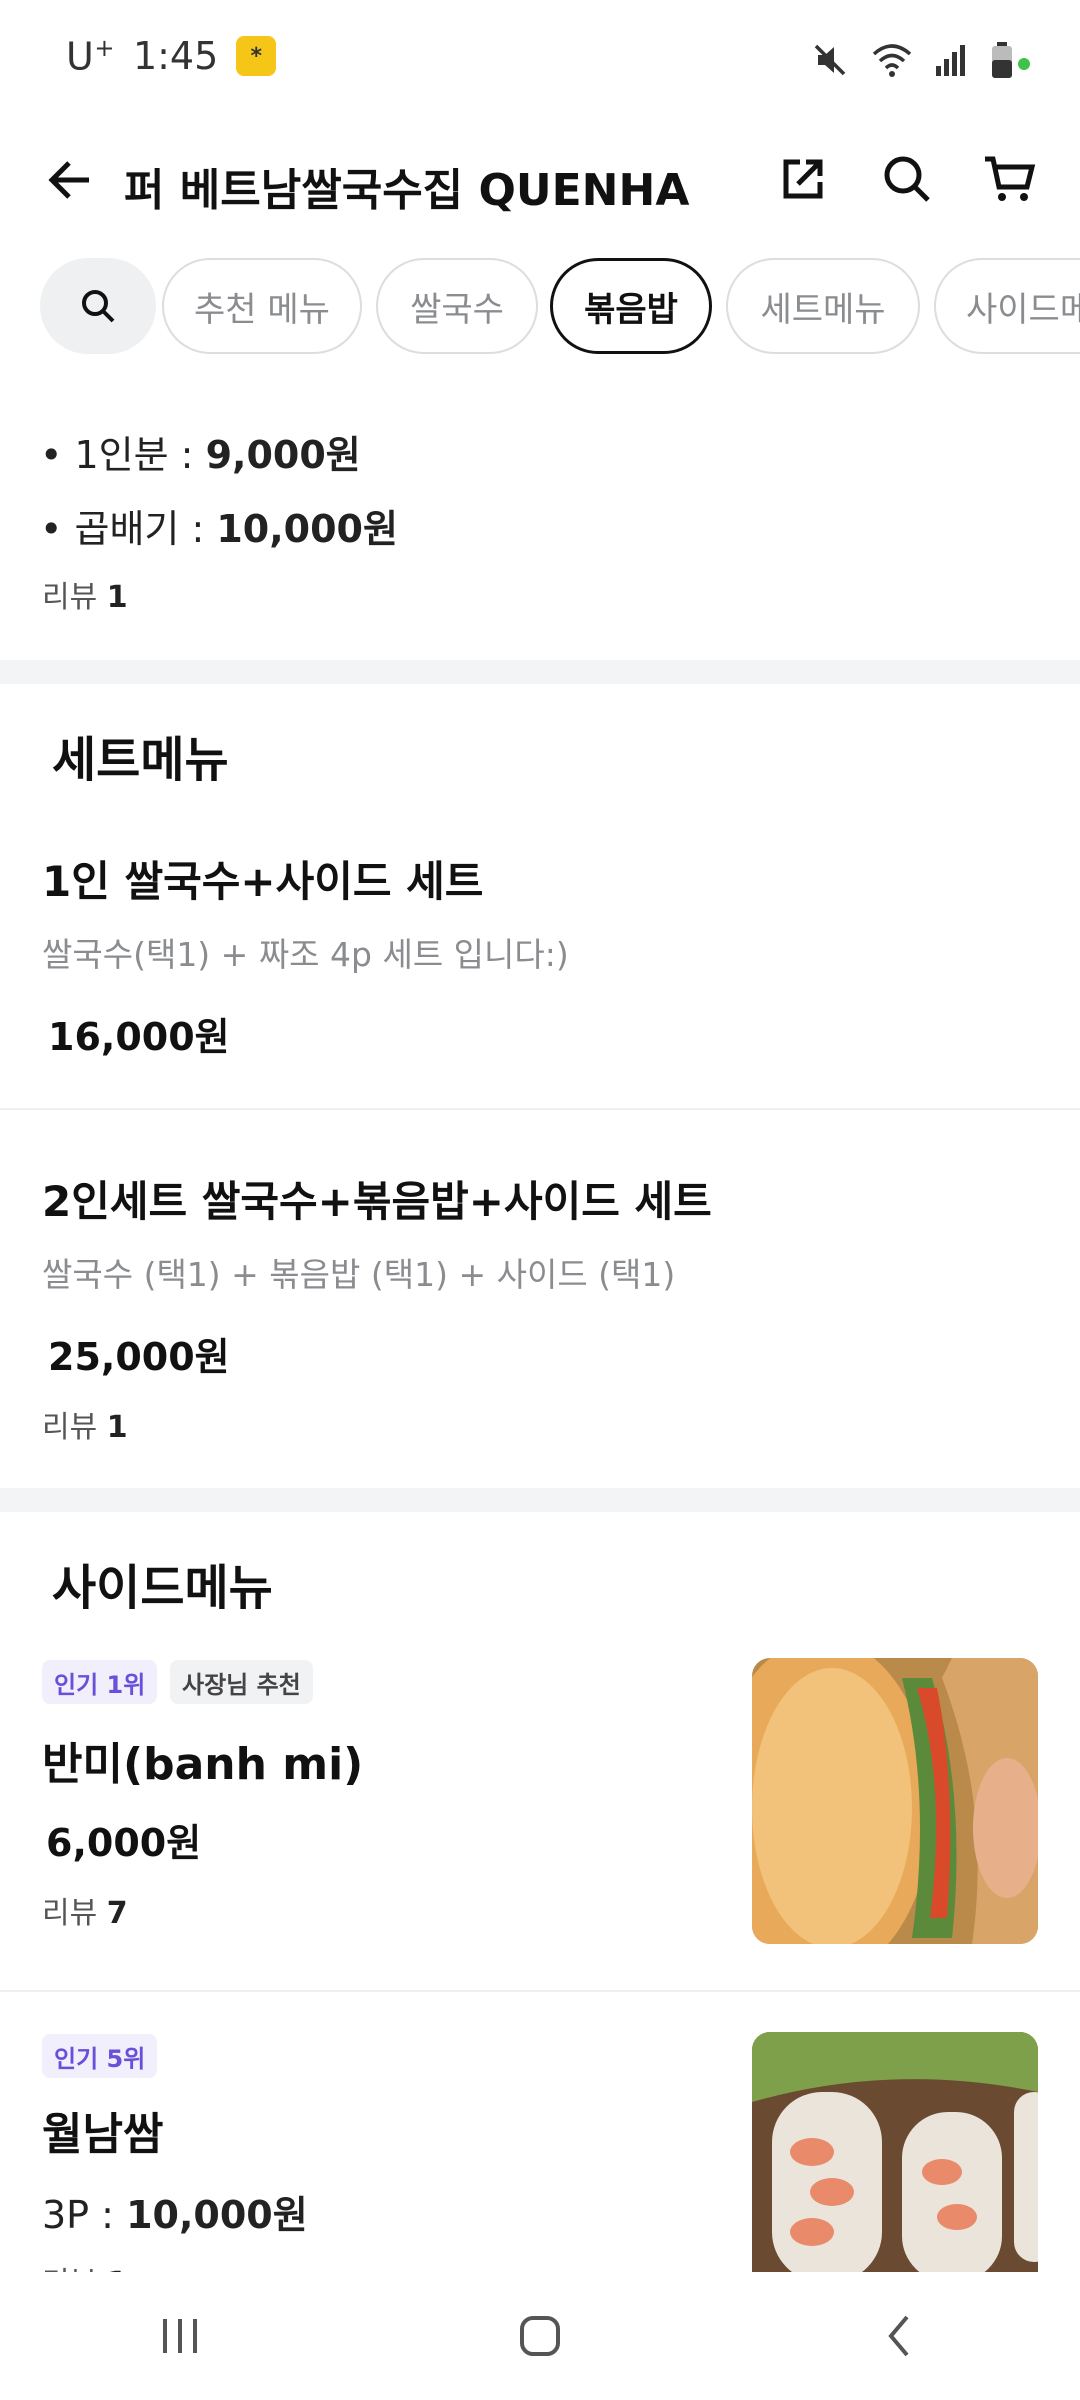 The width and height of the screenshot is (1080, 2400). I want to click on menu-item-name: 2인세트 쌀국수+볶음밥+사이드 세트, so click(377, 1201).